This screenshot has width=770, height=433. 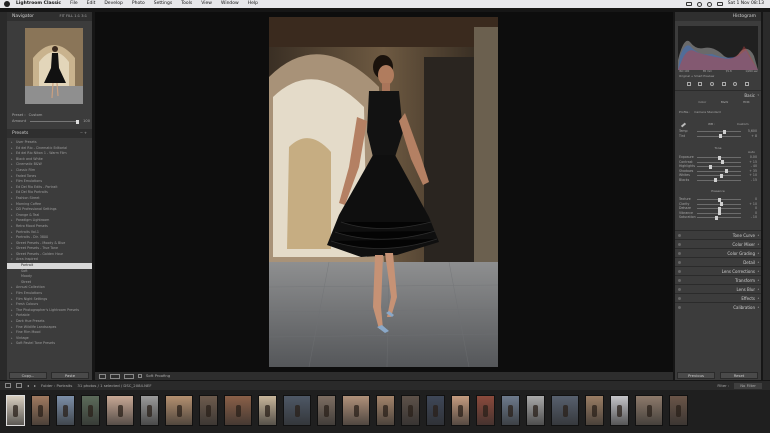 I want to click on soft-proofing-checkbox, so click(x=140, y=376).